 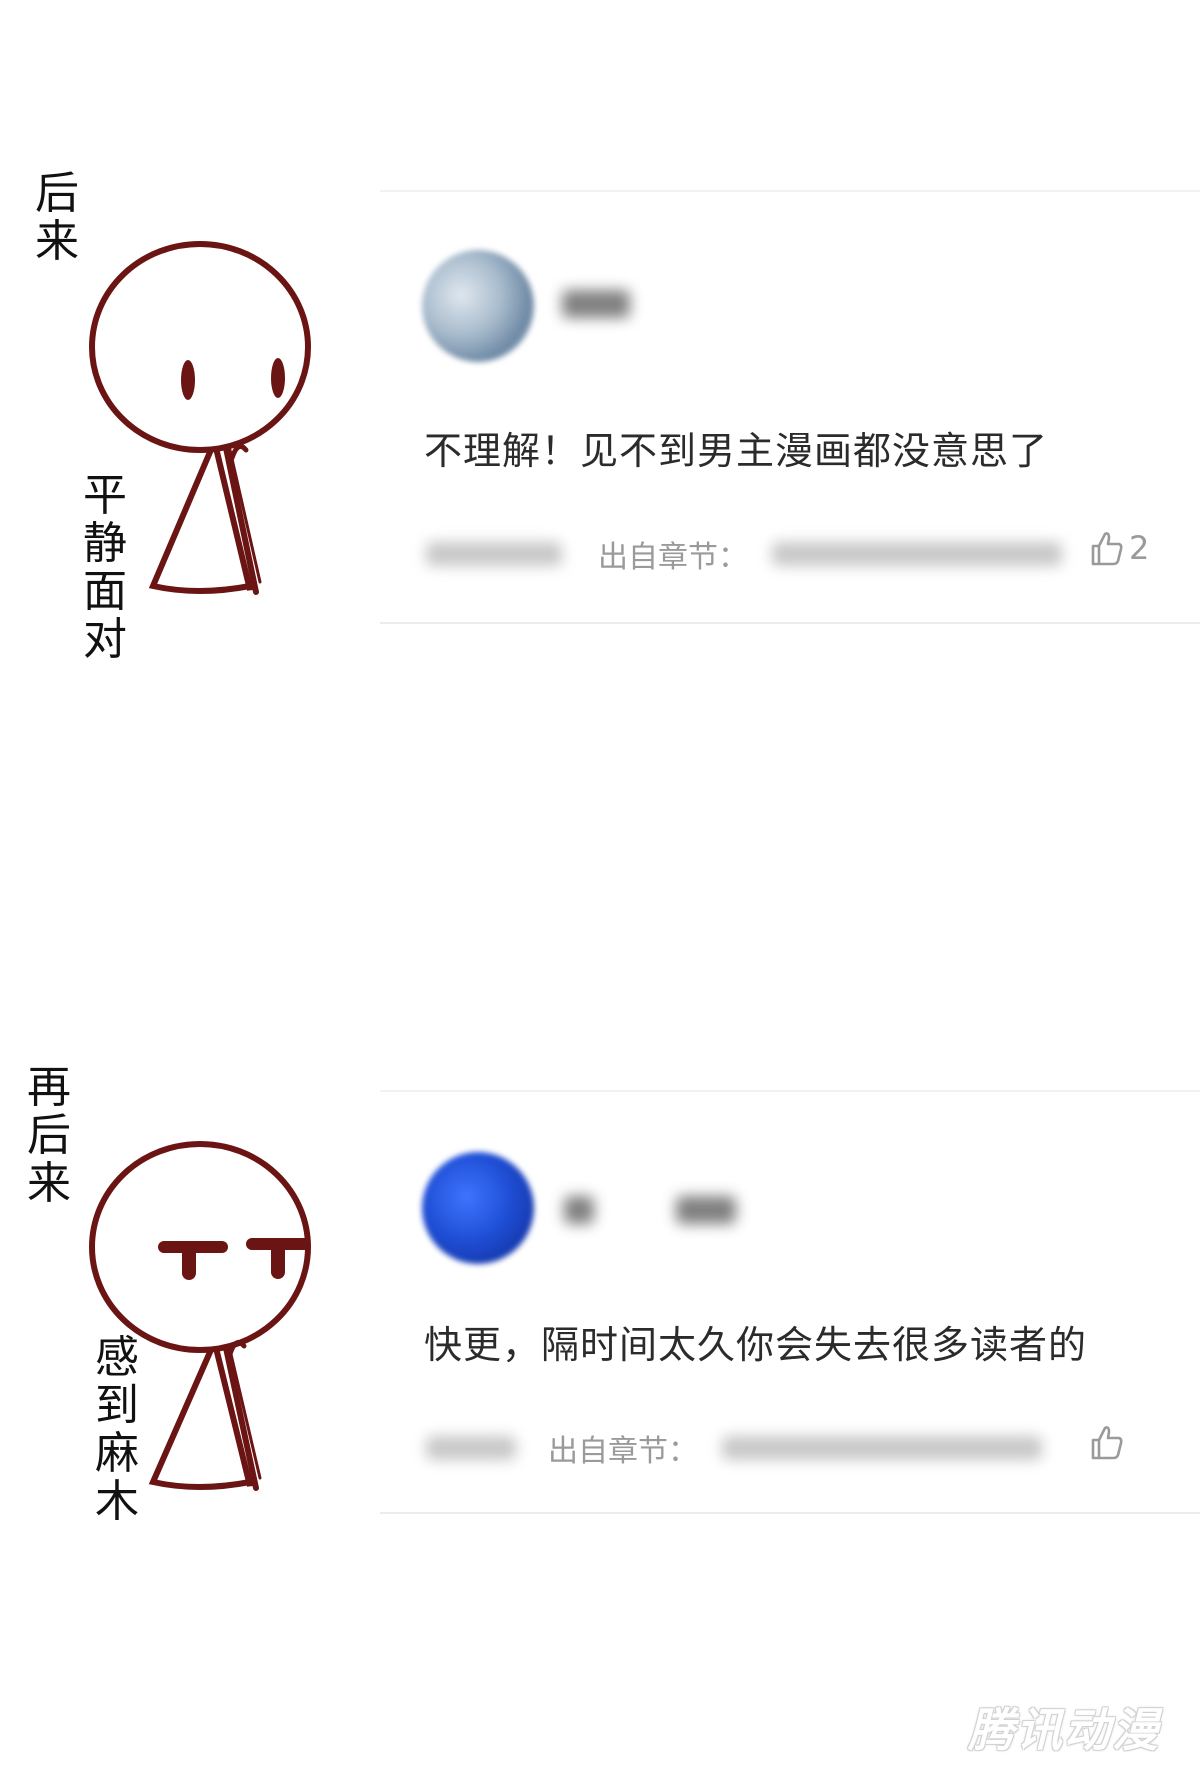 I want to click on comment-text: 不理解！见不到男主漫画都没意思了, so click(x=736, y=451).